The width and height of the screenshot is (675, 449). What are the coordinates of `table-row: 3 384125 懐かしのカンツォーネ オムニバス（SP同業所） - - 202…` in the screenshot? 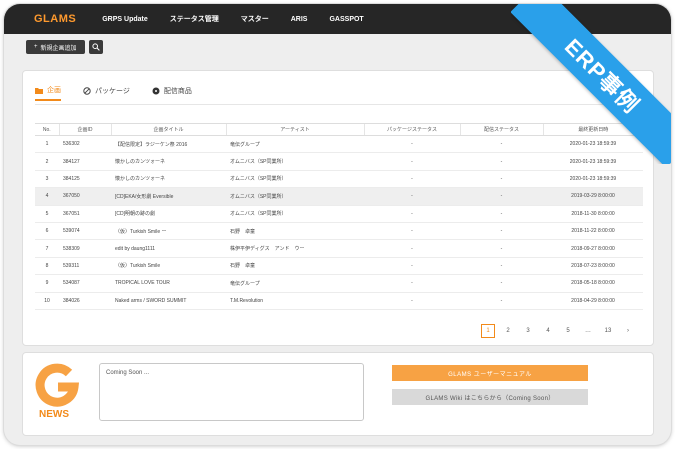 It's located at (339, 179).